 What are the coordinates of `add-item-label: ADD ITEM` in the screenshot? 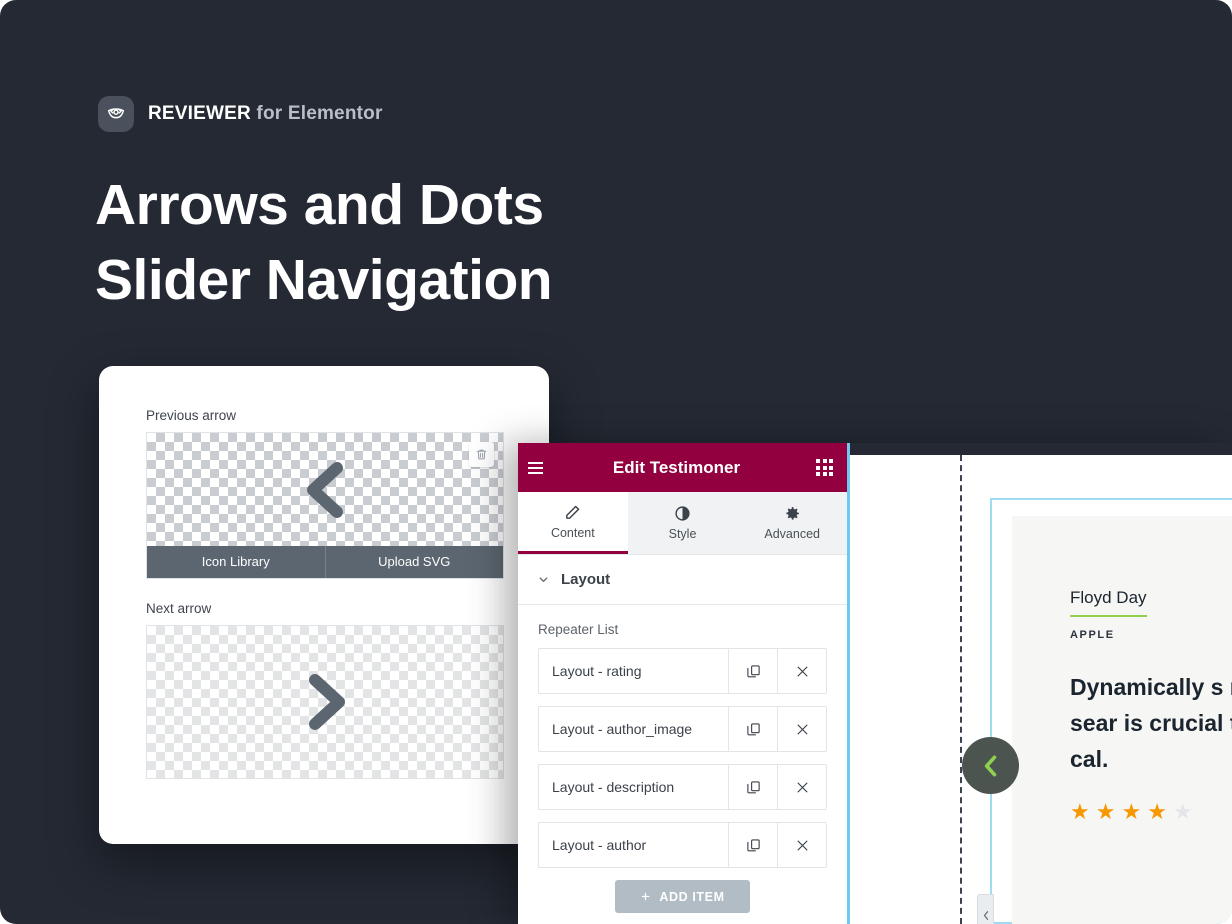 It's located at (692, 896).